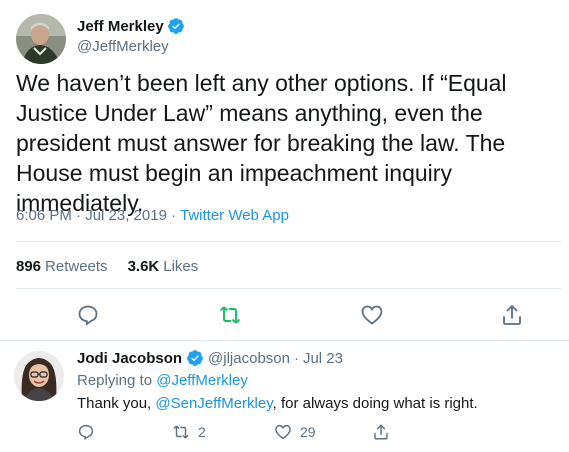 The image size is (569, 452). Describe the element at coordinates (116, 403) in the screenshot. I see `reply-text-before: Thank you,` at that location.